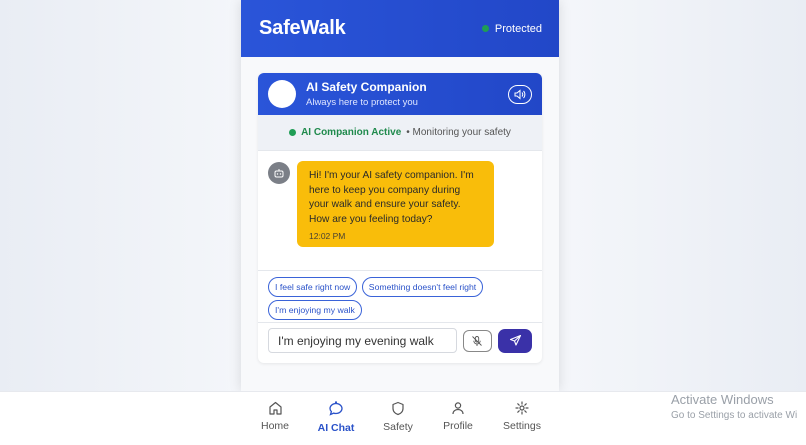 The width and height of the screenshot is (806, 445). Describe the element at coordinates (362, 340) in the screenshot. I see `message-input` at that location.